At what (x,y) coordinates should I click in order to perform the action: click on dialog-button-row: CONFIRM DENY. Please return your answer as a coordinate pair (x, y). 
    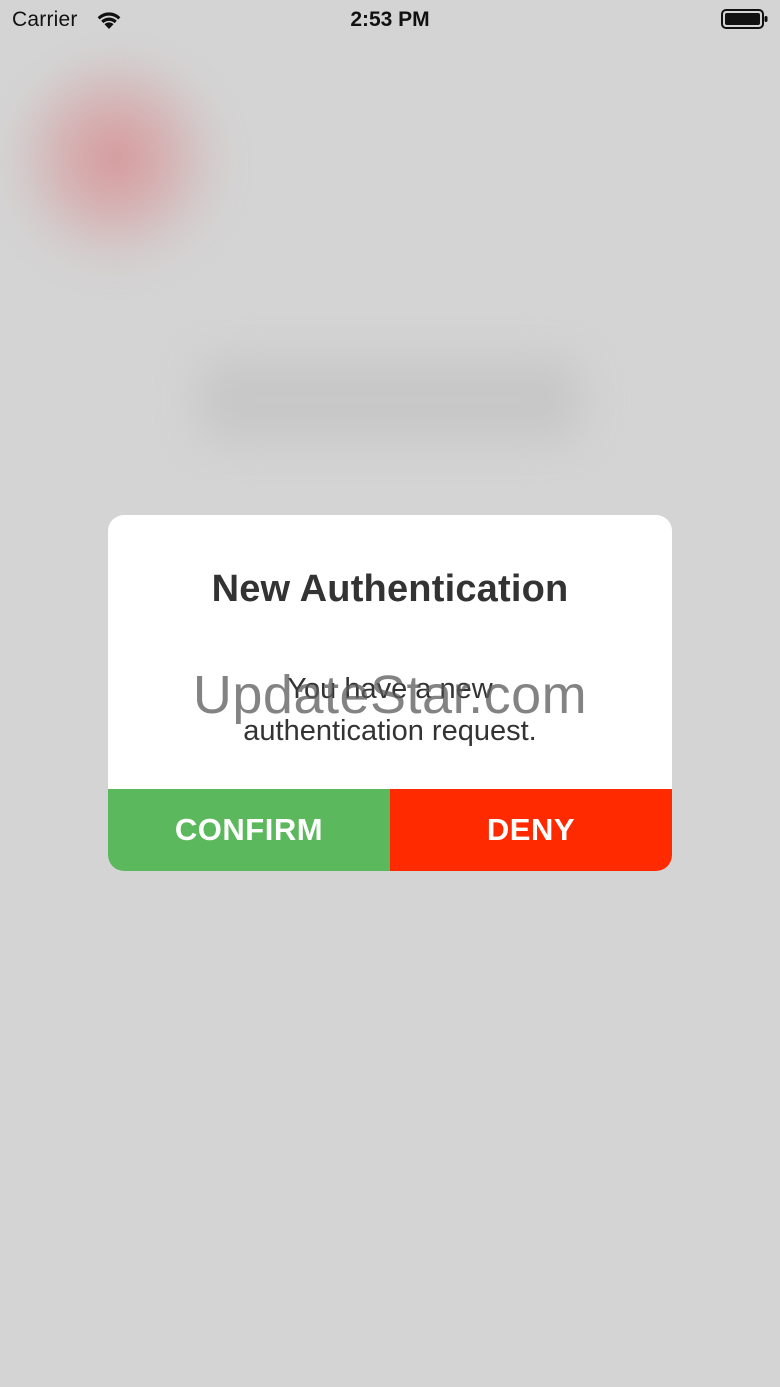
    Looking at the image, I should click on (390, 830).